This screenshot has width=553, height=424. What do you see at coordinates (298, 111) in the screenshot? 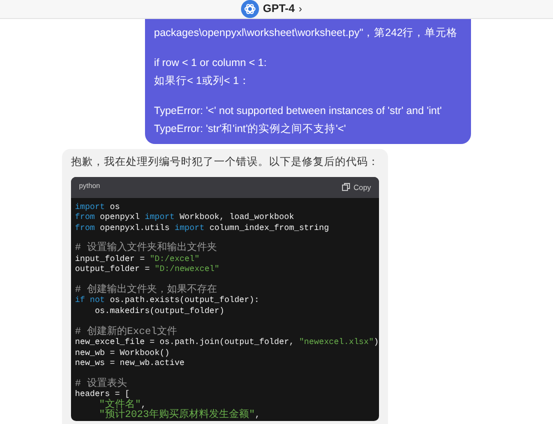
I see `message-text: TypeError: '<' not supported between instances of 'str' and 'int'` at bounding box center [298, 111].